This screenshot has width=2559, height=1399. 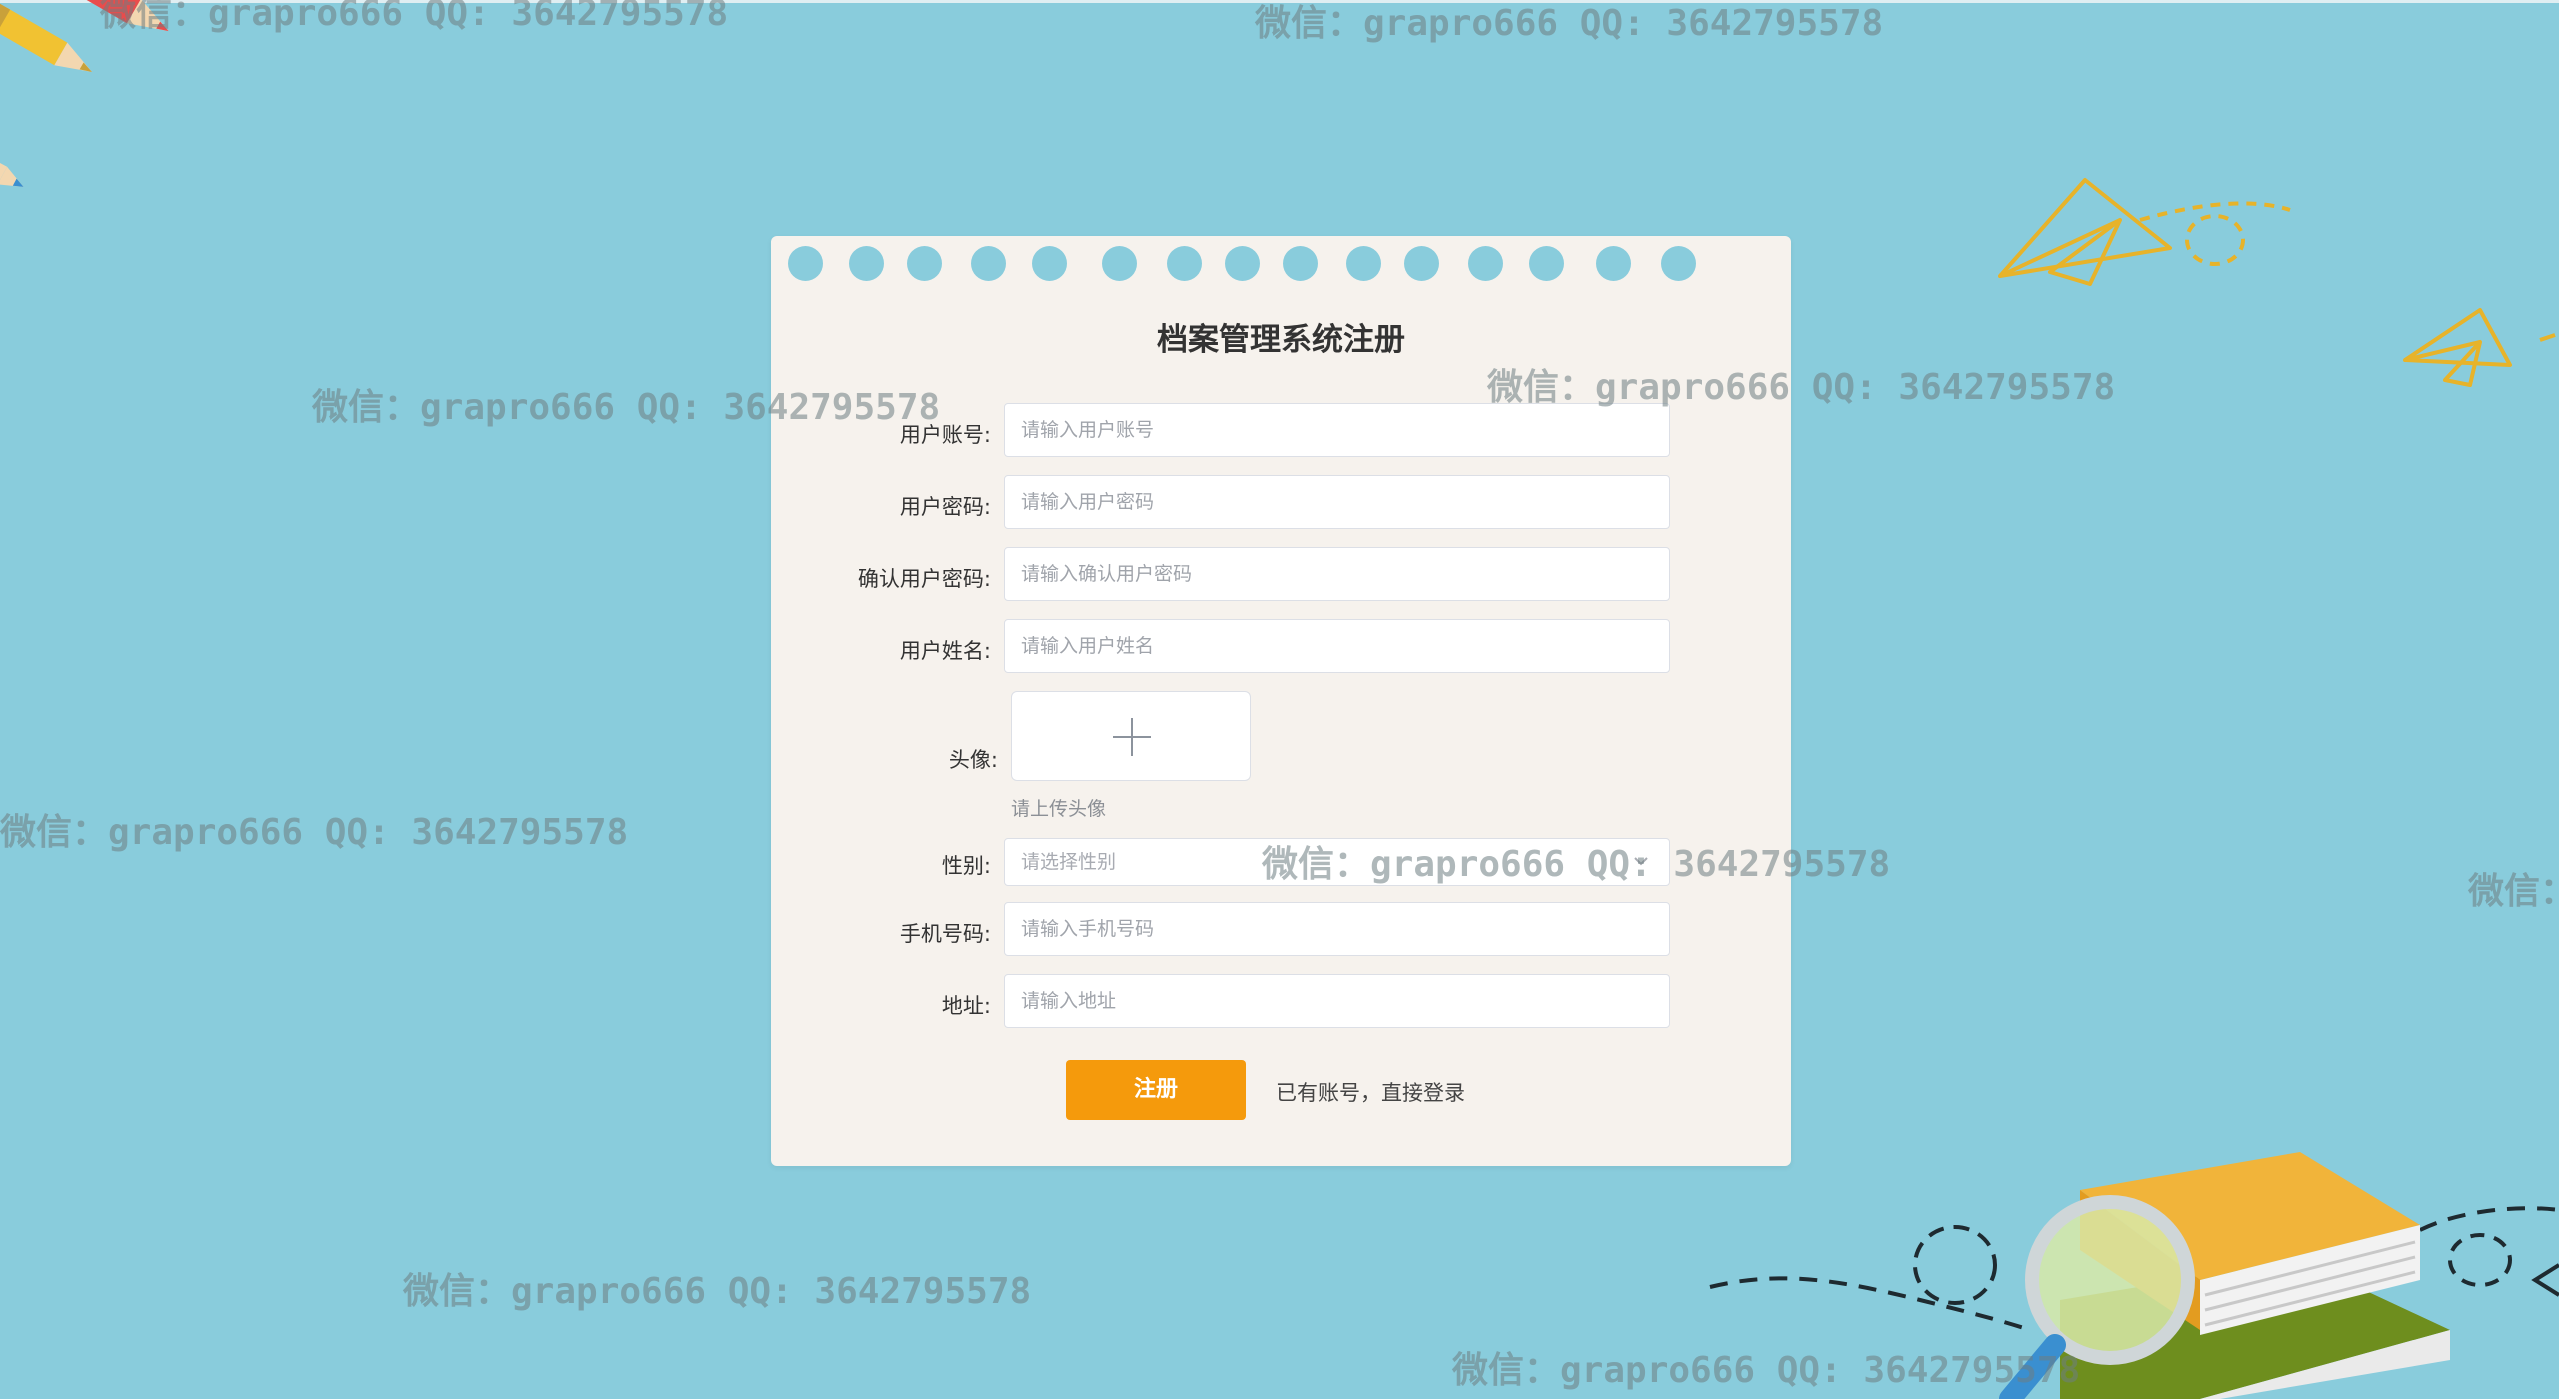 What do you see at coordinates (1337, 574) in the screenshot?
I see `confirm-password-input` at bounding box center [1337, 574].